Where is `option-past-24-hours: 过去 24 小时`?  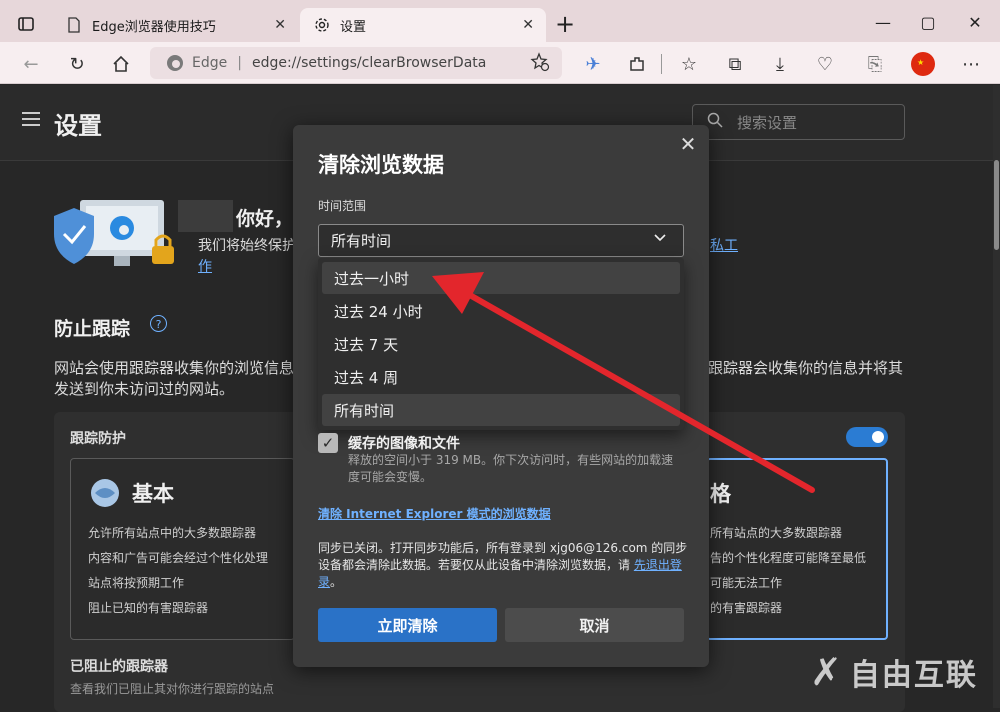
option-past-24-hours: 过去 24 小时 is located at coordinates (501, 311).